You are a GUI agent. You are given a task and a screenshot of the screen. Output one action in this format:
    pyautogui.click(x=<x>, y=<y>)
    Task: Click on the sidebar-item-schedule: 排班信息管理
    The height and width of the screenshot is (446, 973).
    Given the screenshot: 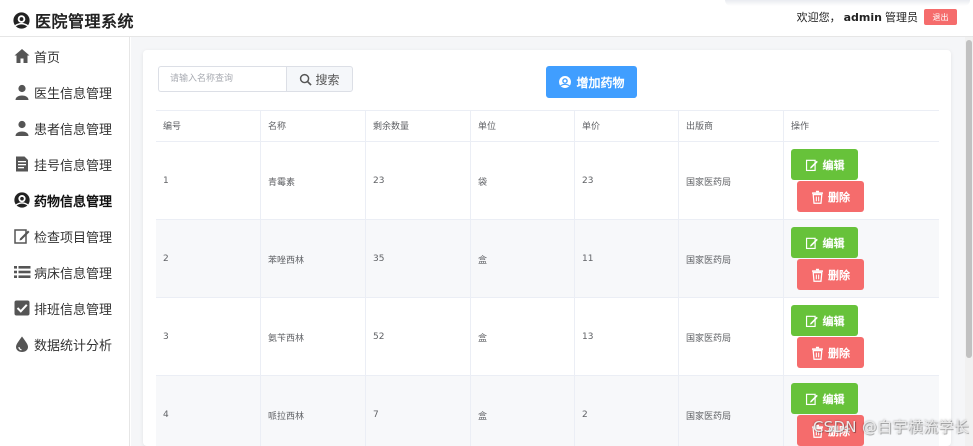 What is the action you would take?
    pyautogui.click(x=62, y=308)
    